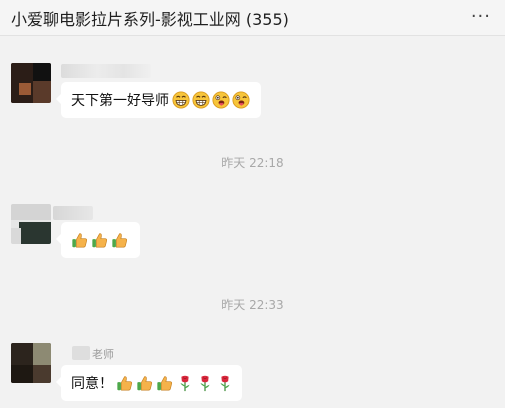 The image size is (505, 408). Describe the element at coordinates (103, 354) in the screenshot. I see `sender-name: 老师` at that location.